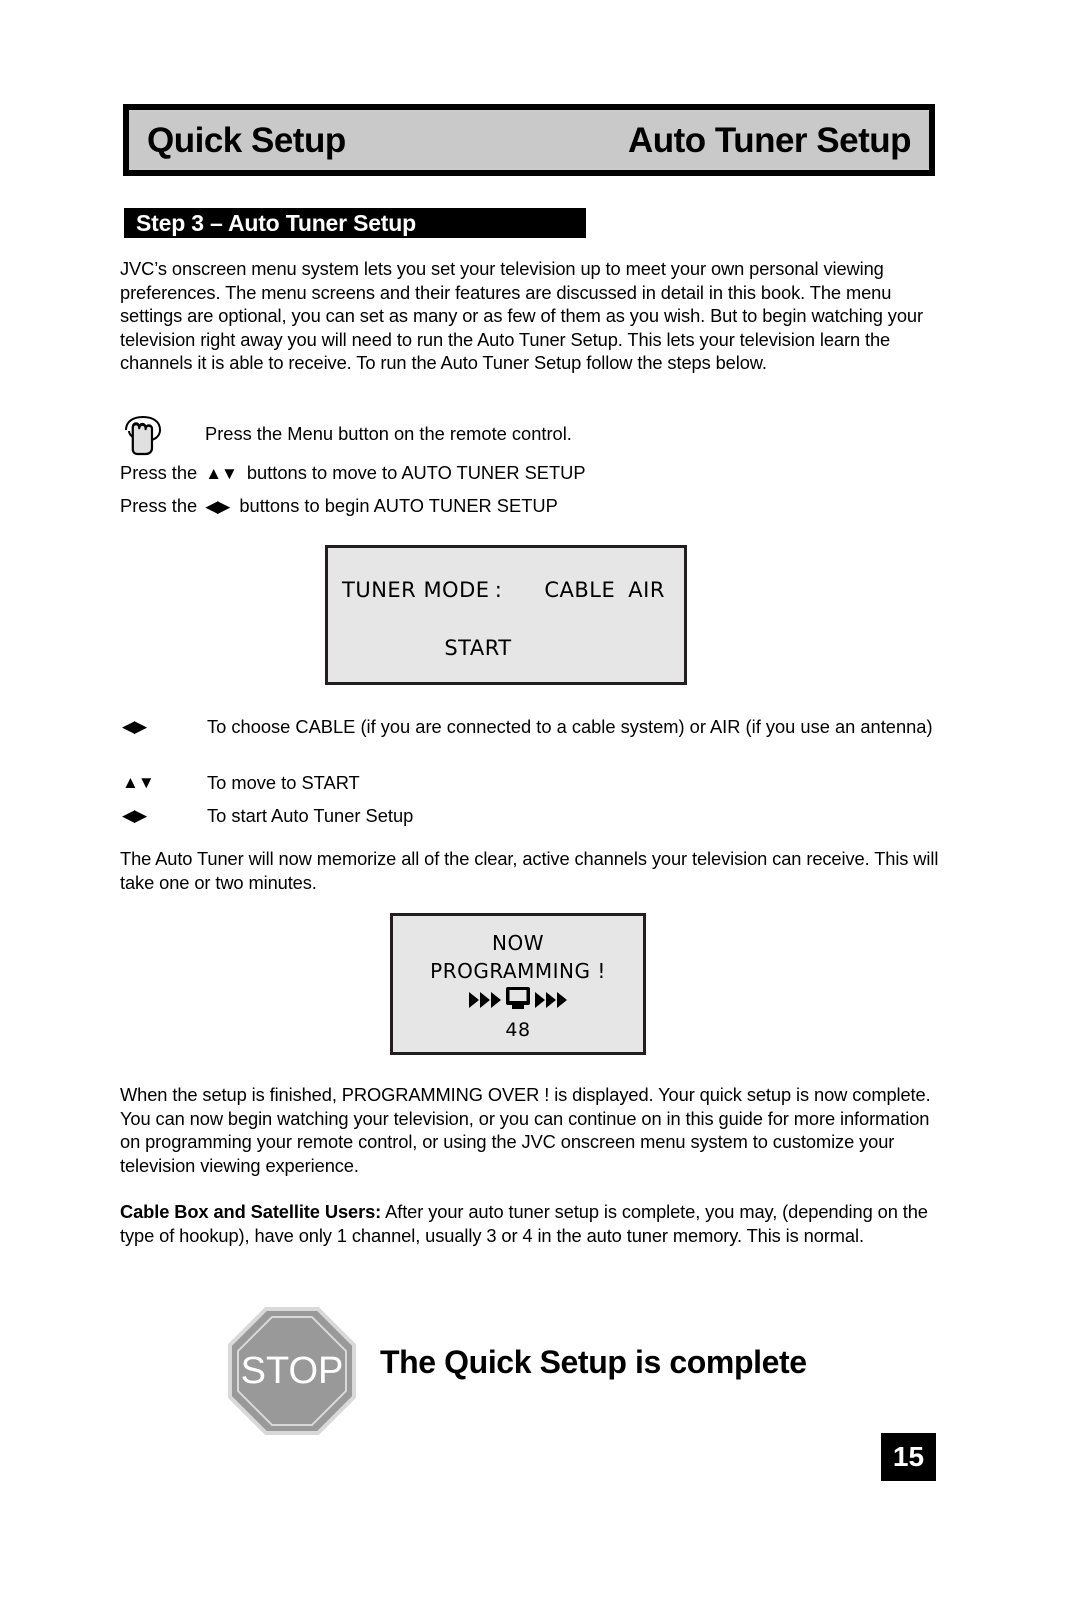  I want to click on stop-sign-icon: STOP, so click(292, 1371).